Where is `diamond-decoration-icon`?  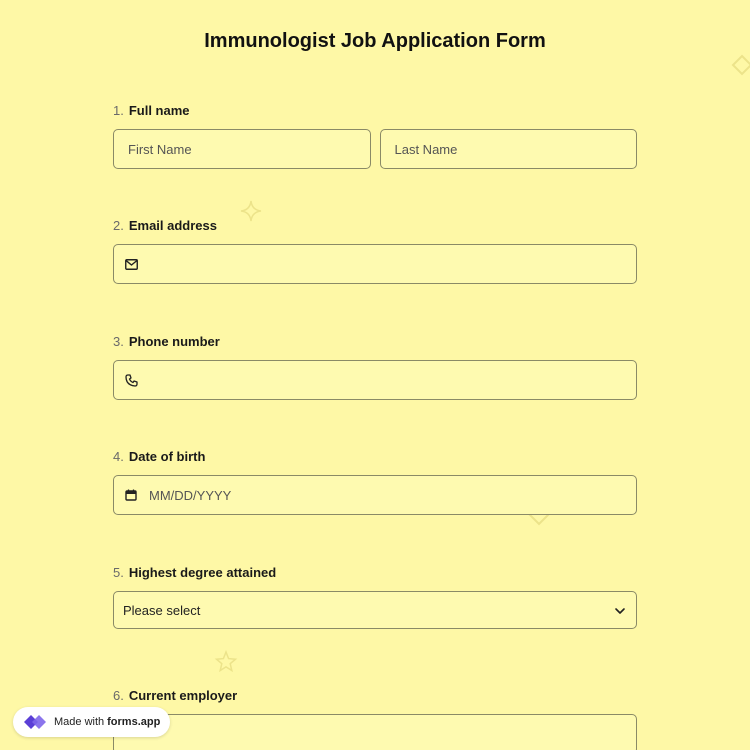 diamond-decoration-icon is located at coordinates (740, 65).